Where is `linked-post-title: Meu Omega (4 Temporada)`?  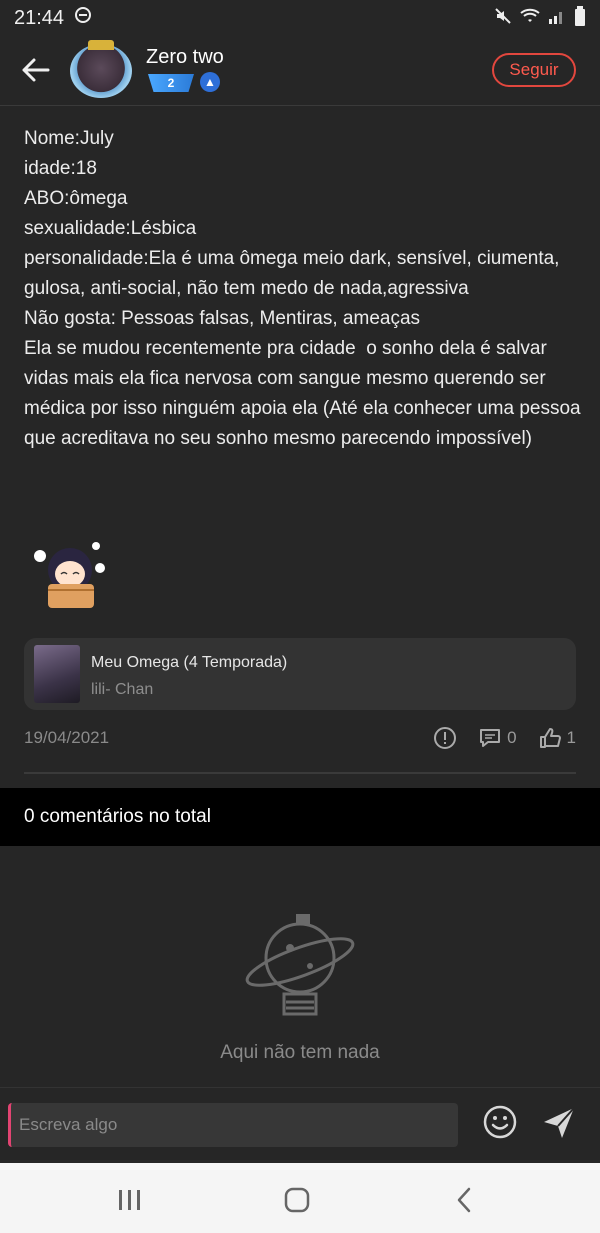
linked-post-title: Meu Omega (4 Temporada) is located at coordinates (189, 662).